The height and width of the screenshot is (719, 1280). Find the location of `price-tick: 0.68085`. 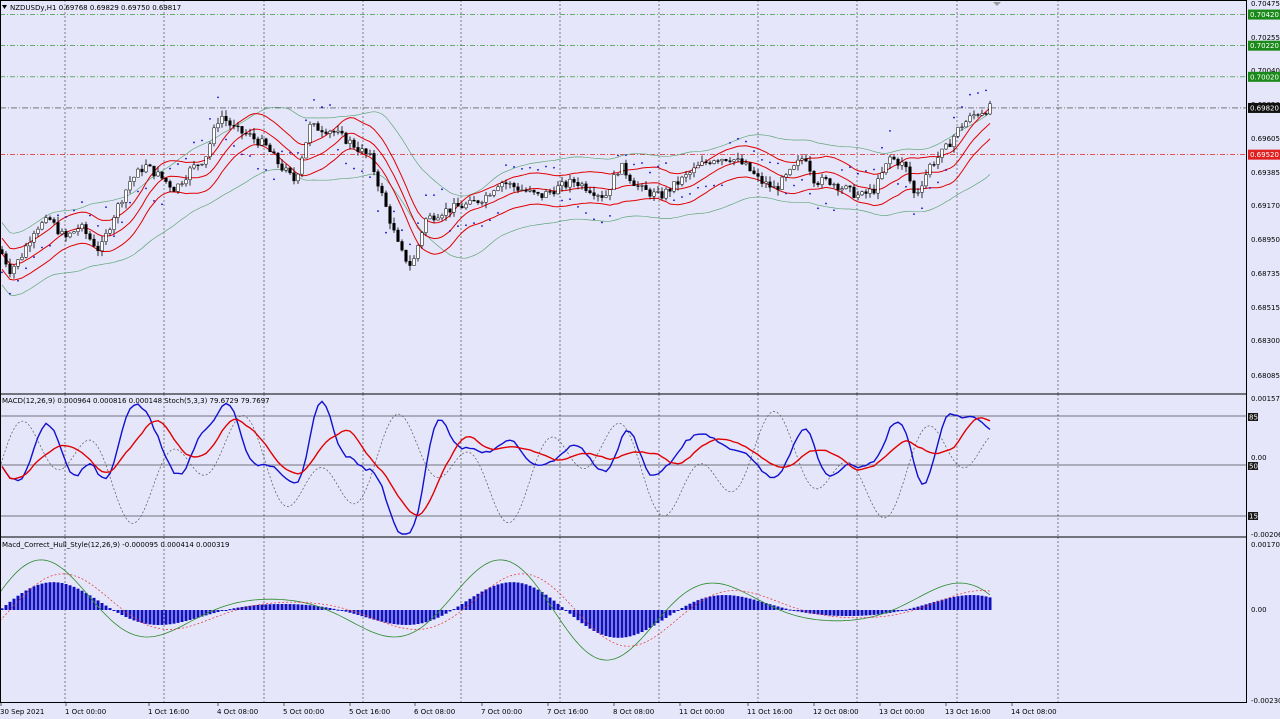

price-tick: 0.68085 is located at coordinates (1265, 376).